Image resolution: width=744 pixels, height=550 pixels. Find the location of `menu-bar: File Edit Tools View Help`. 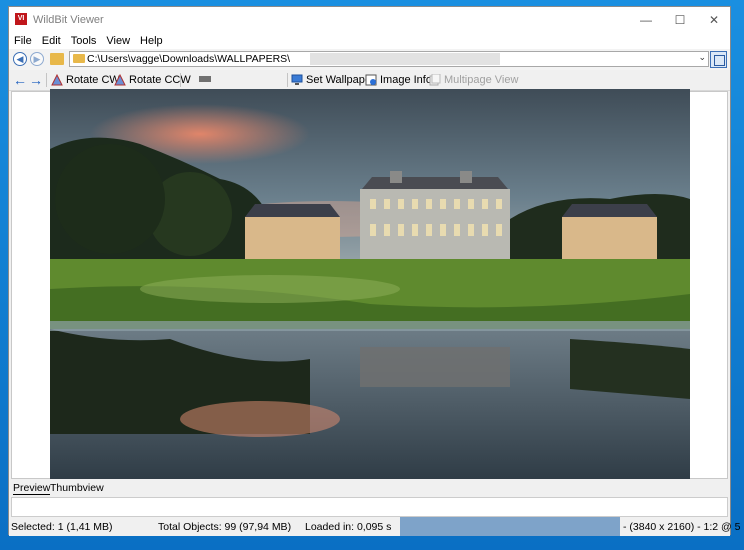

menu-bar: File Edit Tools View Help is located at coordinates (369, 41).